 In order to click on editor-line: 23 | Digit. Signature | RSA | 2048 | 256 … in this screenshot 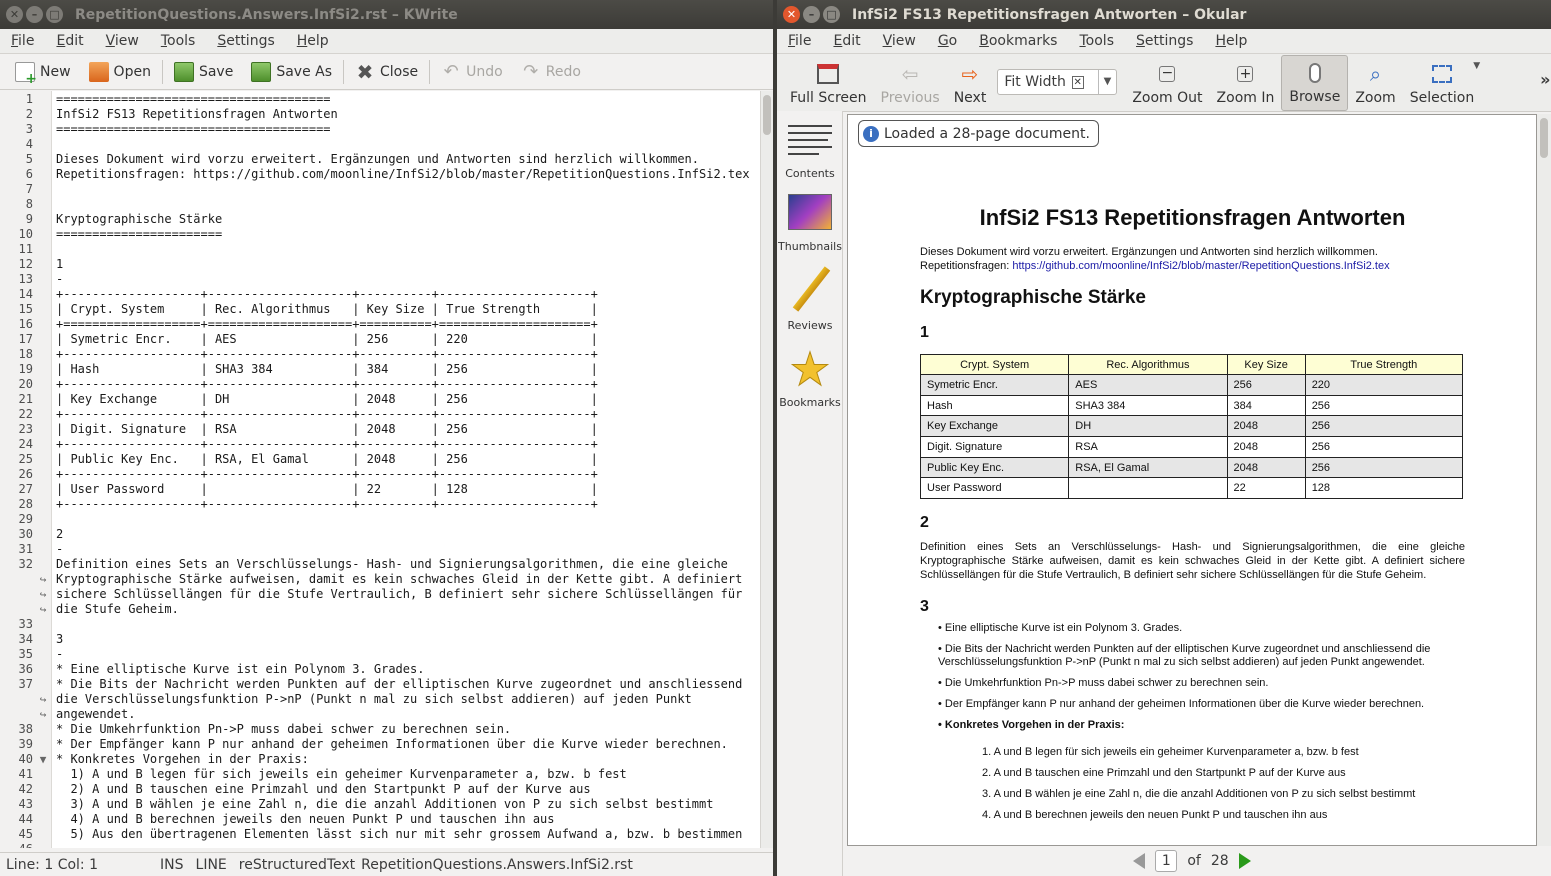, I will do `click(380, 429)`.